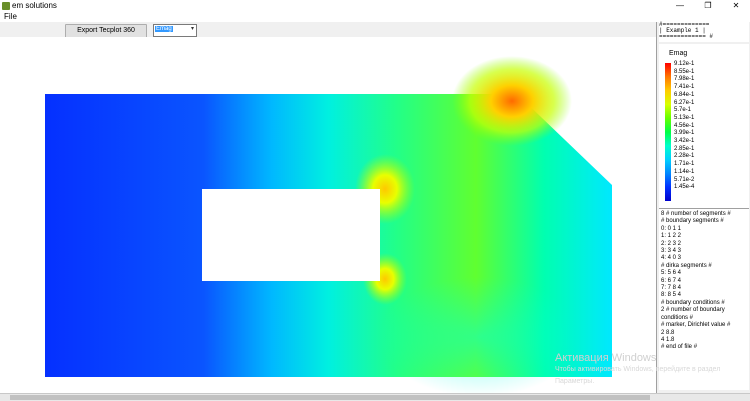 The height and width of the screenshot is (401, 750). Describe the element at coordinates (512, 101) in the screenshot. I see `hotspot-top-corner` at that location.